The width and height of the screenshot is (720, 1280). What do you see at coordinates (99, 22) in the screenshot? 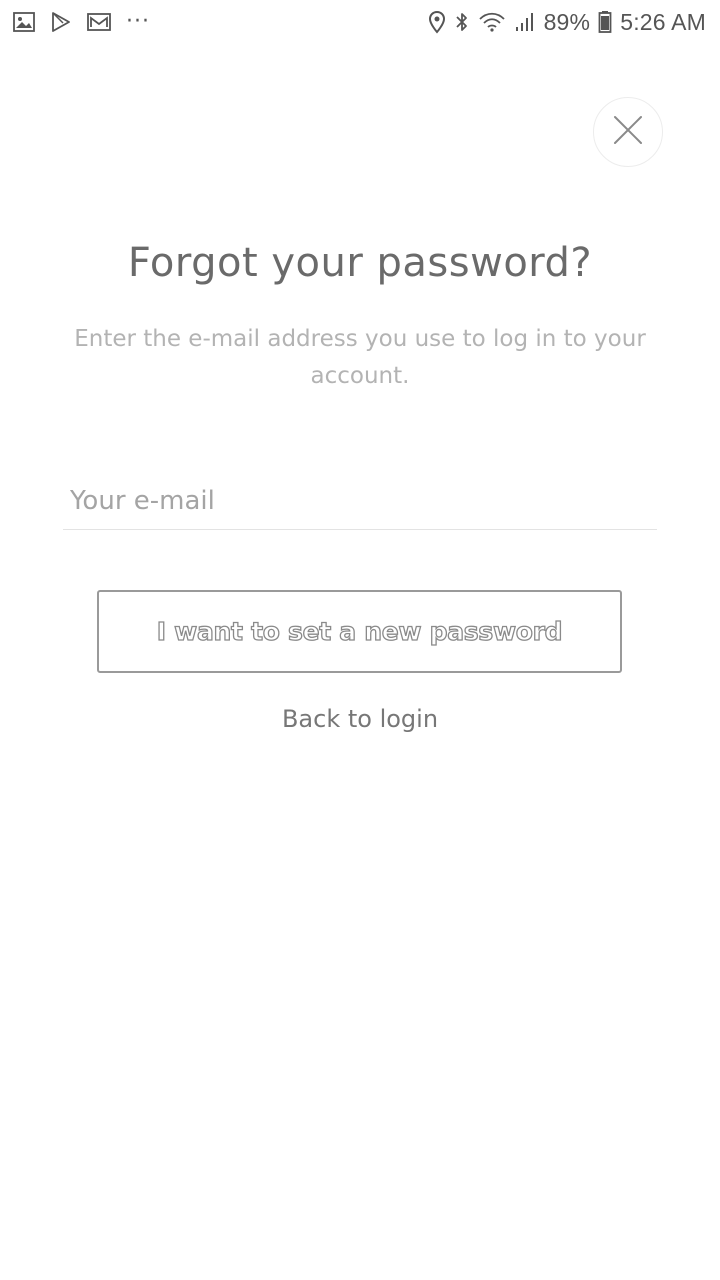
I see `gmail-icon` at bounding box center [99, 22].